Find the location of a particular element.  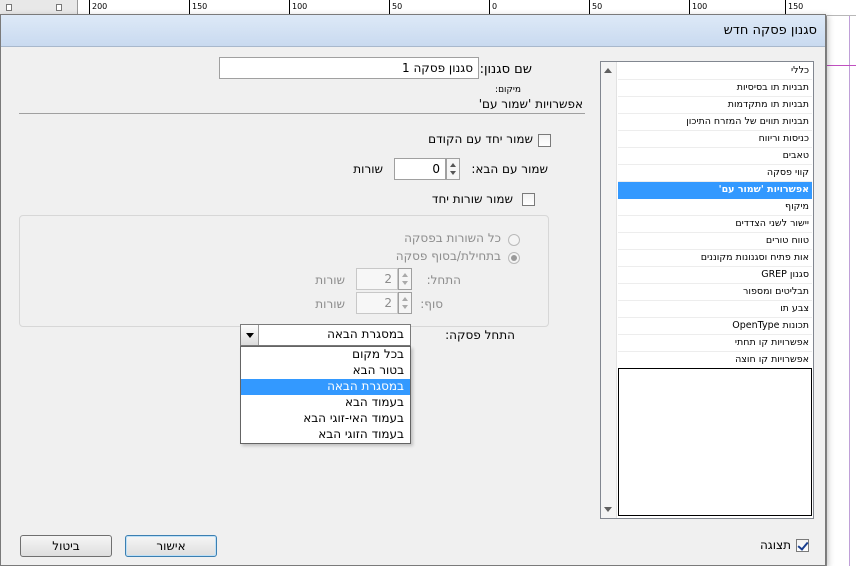

keep-lines-together-checkbox is located at coordinates (528, 199).